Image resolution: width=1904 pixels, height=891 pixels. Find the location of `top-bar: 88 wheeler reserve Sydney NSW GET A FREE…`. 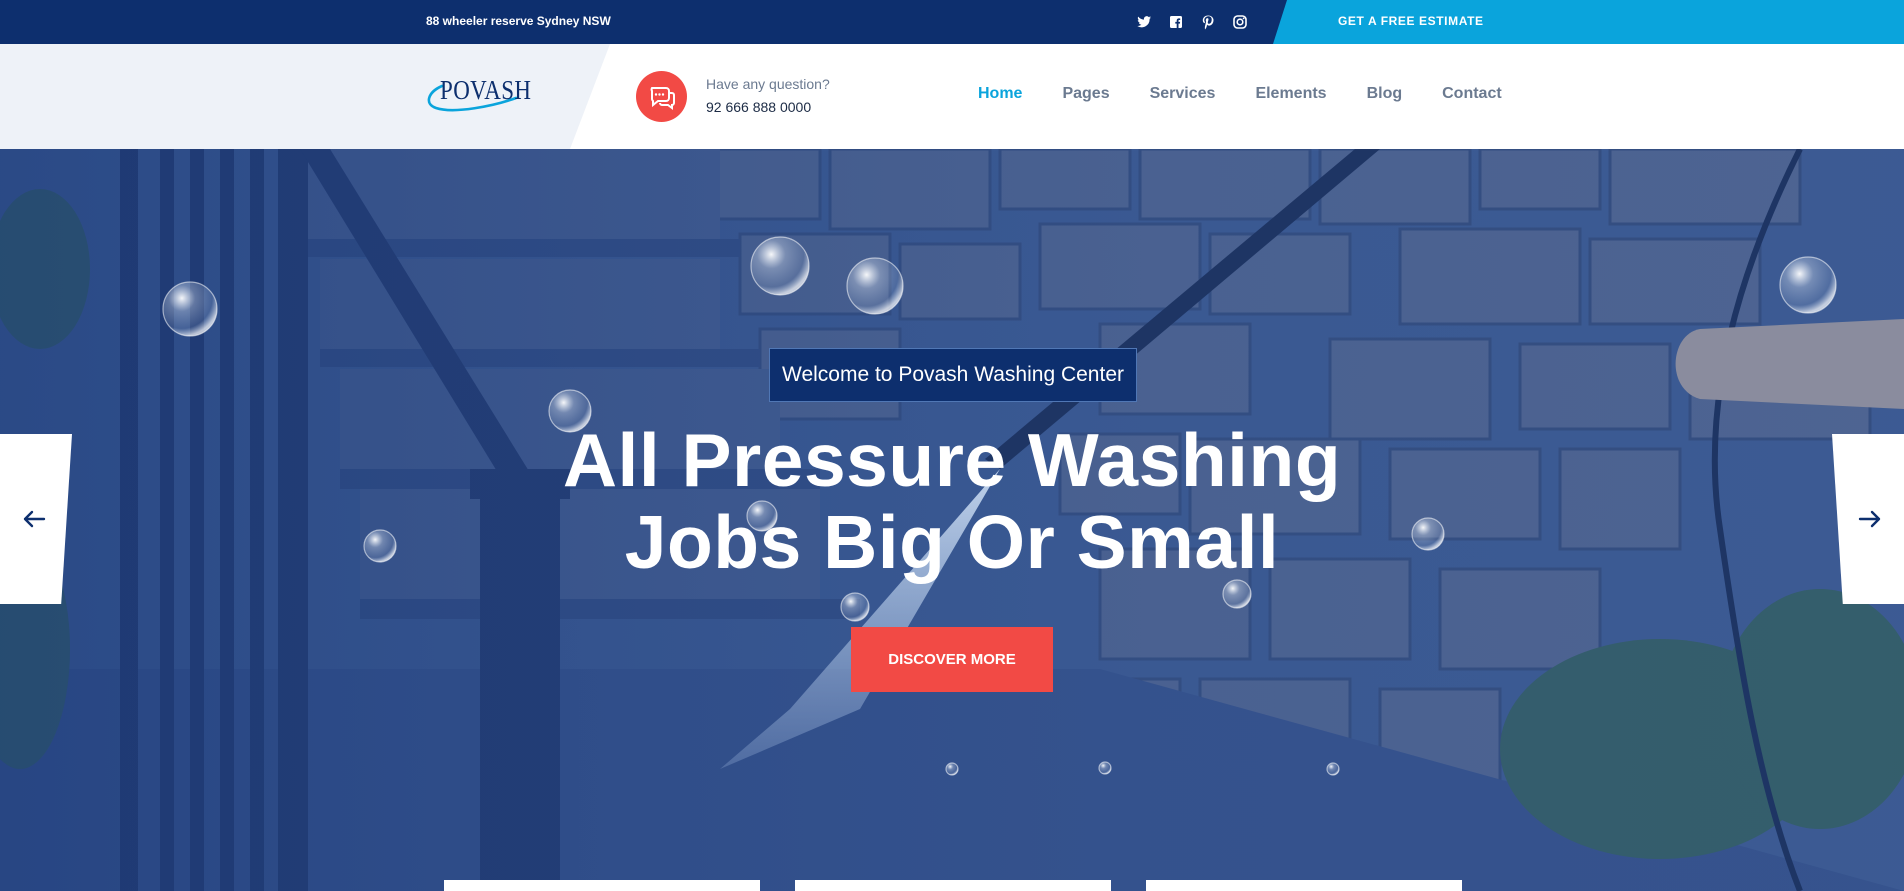

top-bar: 88 wheeler reserve Sydney NSW GET A FREE… is located at coordinates (952, 22).